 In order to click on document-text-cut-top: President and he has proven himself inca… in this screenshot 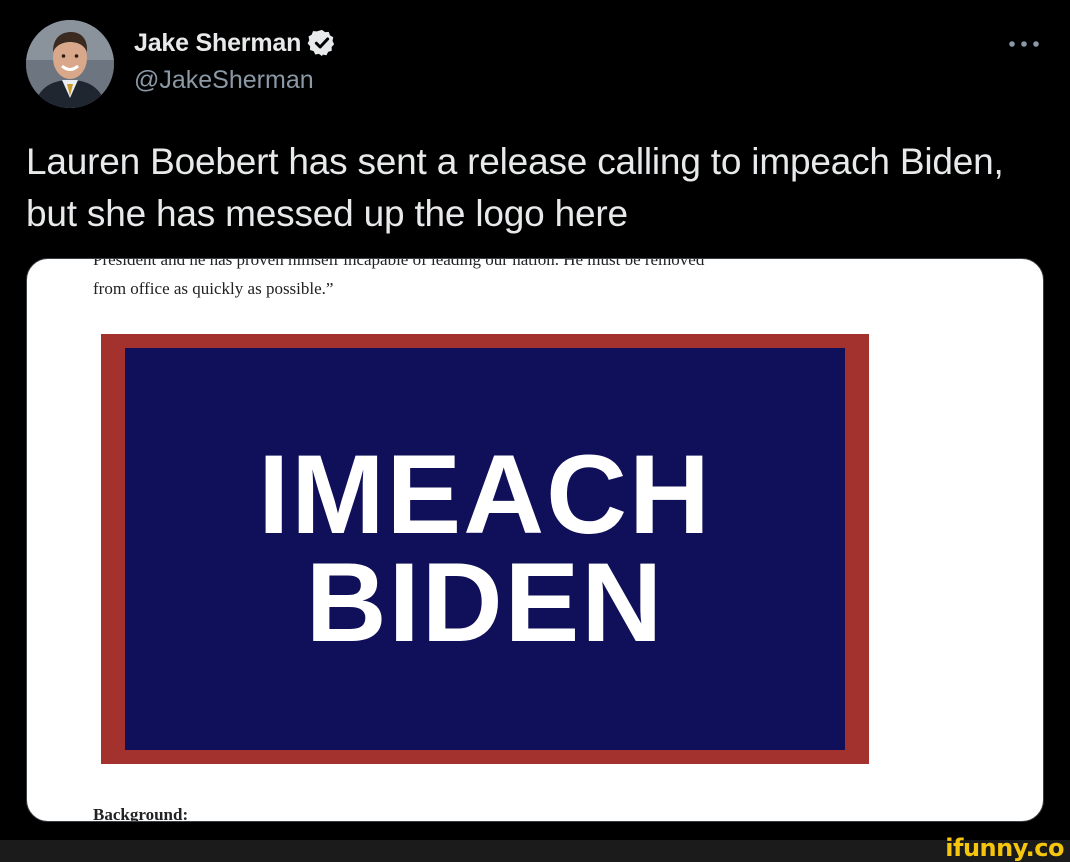, I will do `click(399, 263)`.